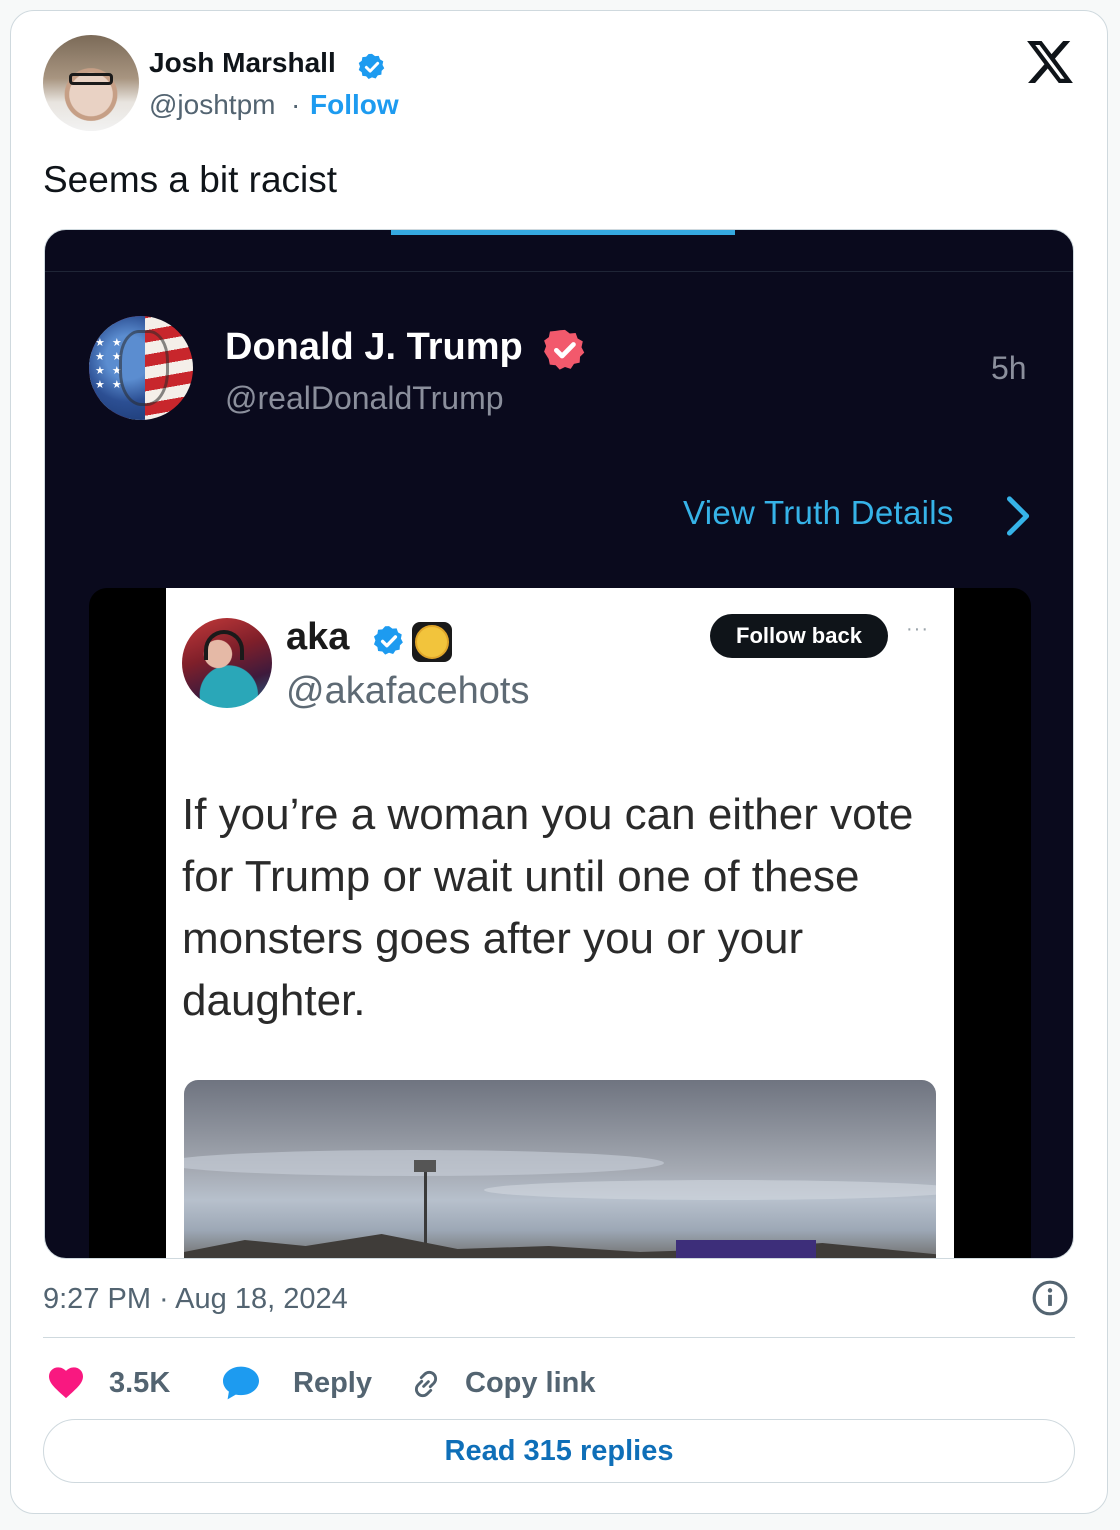  I want to click on truth-author-name: Donald J. Trump, so click(374, 347).